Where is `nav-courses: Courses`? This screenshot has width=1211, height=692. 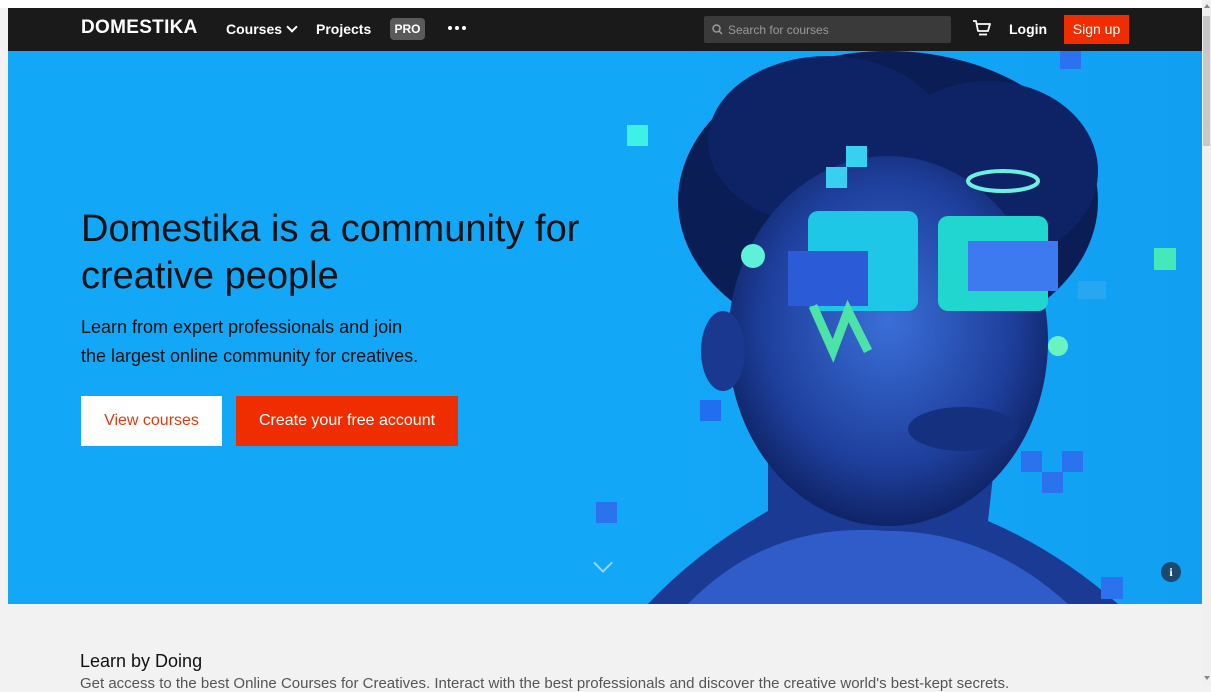 nav-courses: Courses is located at coordinates (262, 29).